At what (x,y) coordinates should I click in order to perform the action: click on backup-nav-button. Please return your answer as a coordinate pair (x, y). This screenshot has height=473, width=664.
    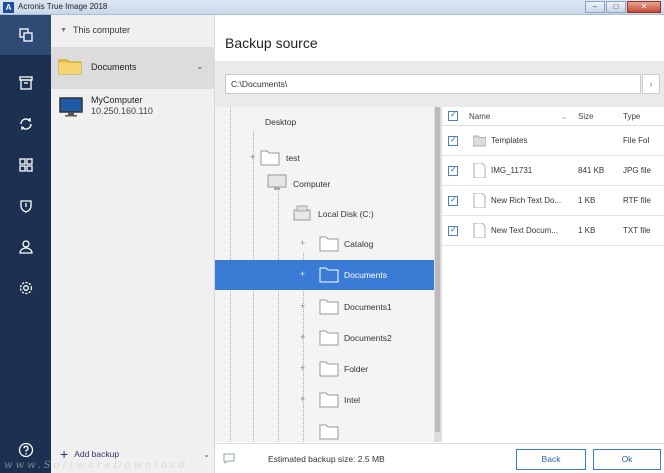
    Looking at the image, I should click on (25, 35).